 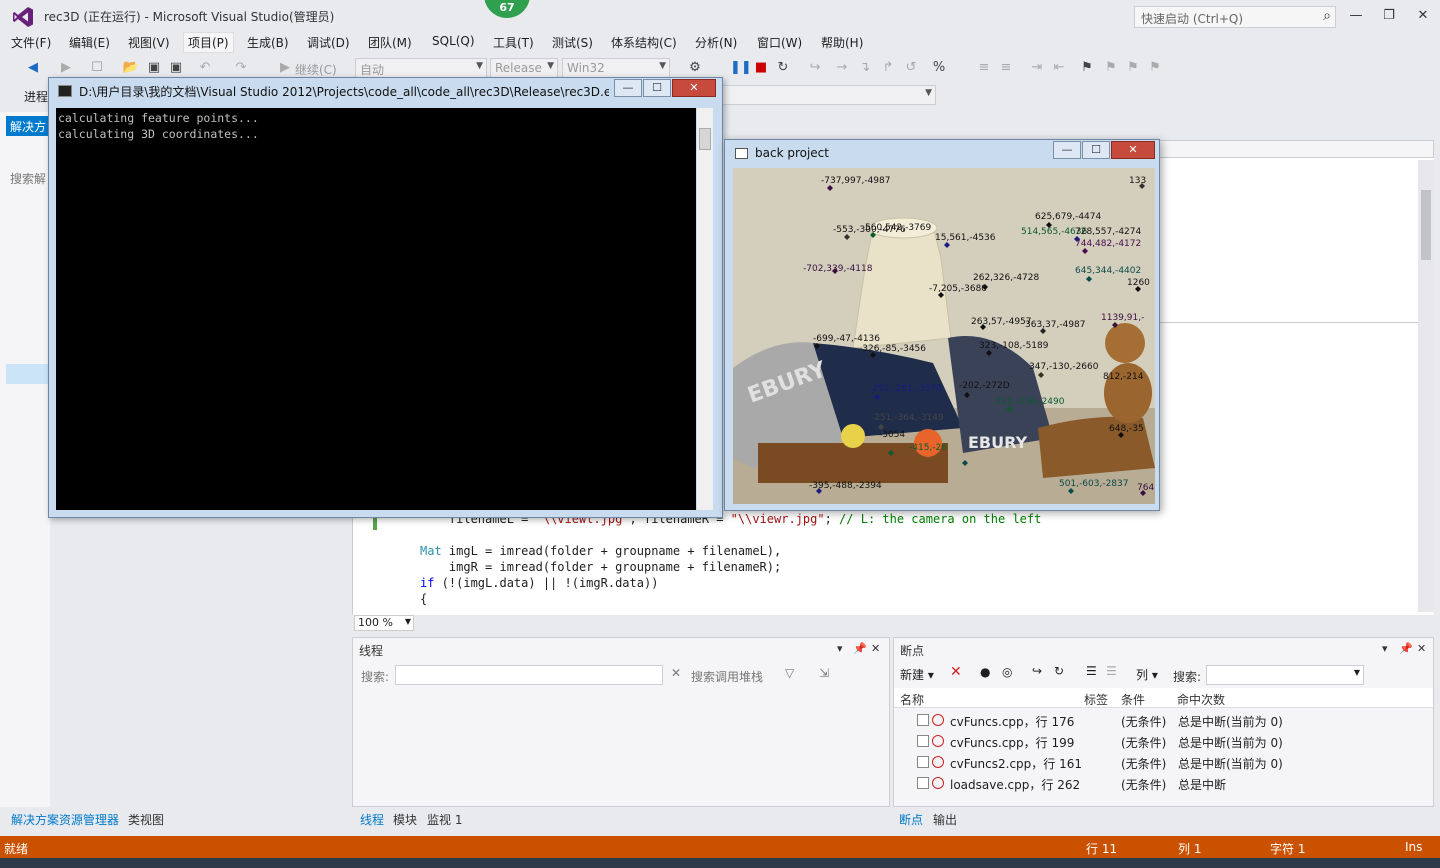 What do you see at coordinates (1426, 225) in the screenshot?
I see `editor-scrollbar-thumb` at bounding box center [1426, 225].